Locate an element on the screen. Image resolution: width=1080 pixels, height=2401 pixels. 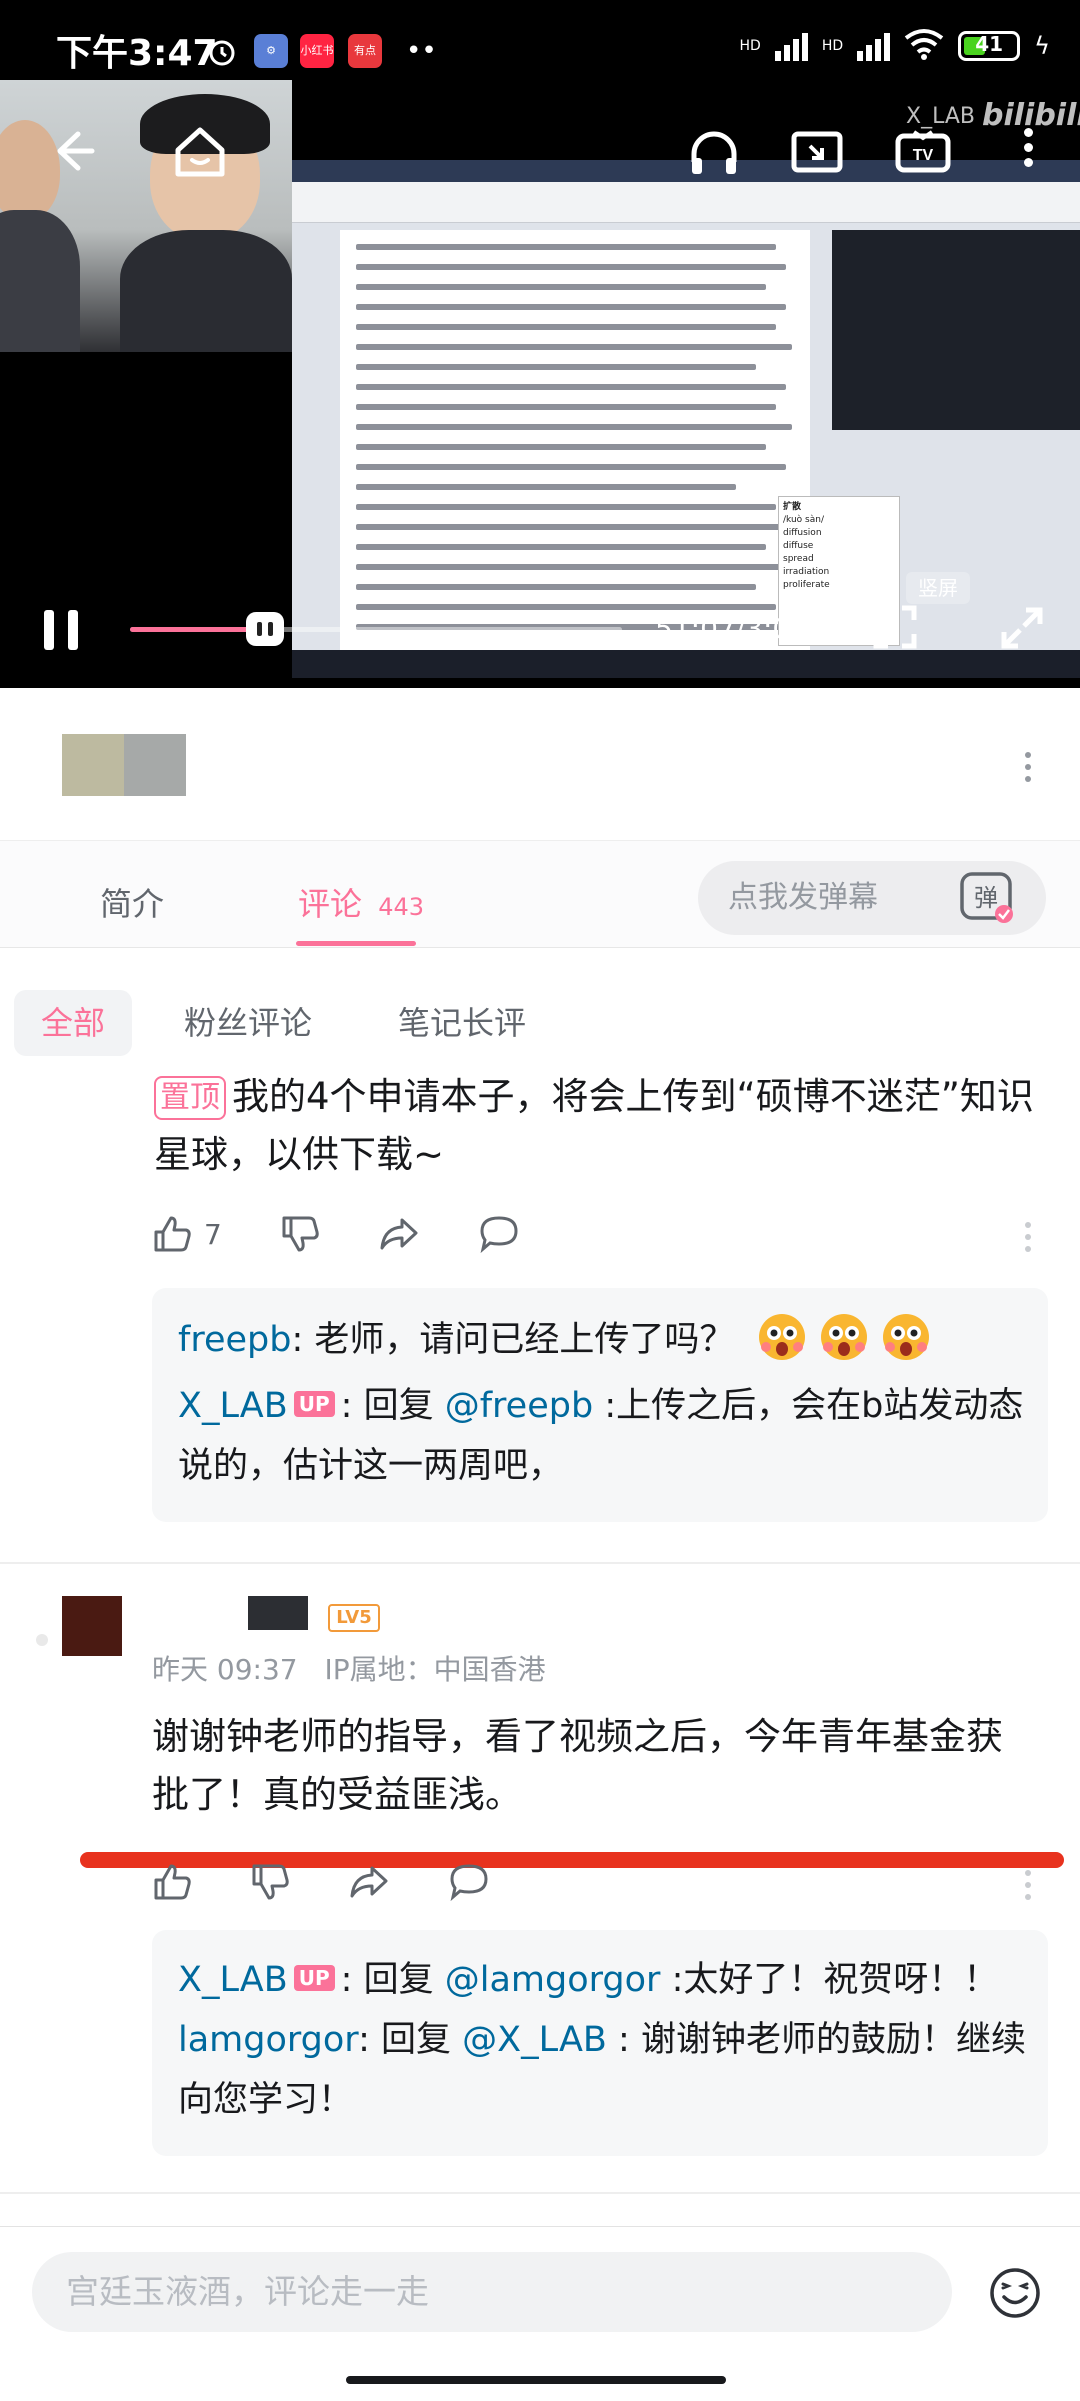
pinned-comment-actions: 7 is located at coordinates (365, 1234).